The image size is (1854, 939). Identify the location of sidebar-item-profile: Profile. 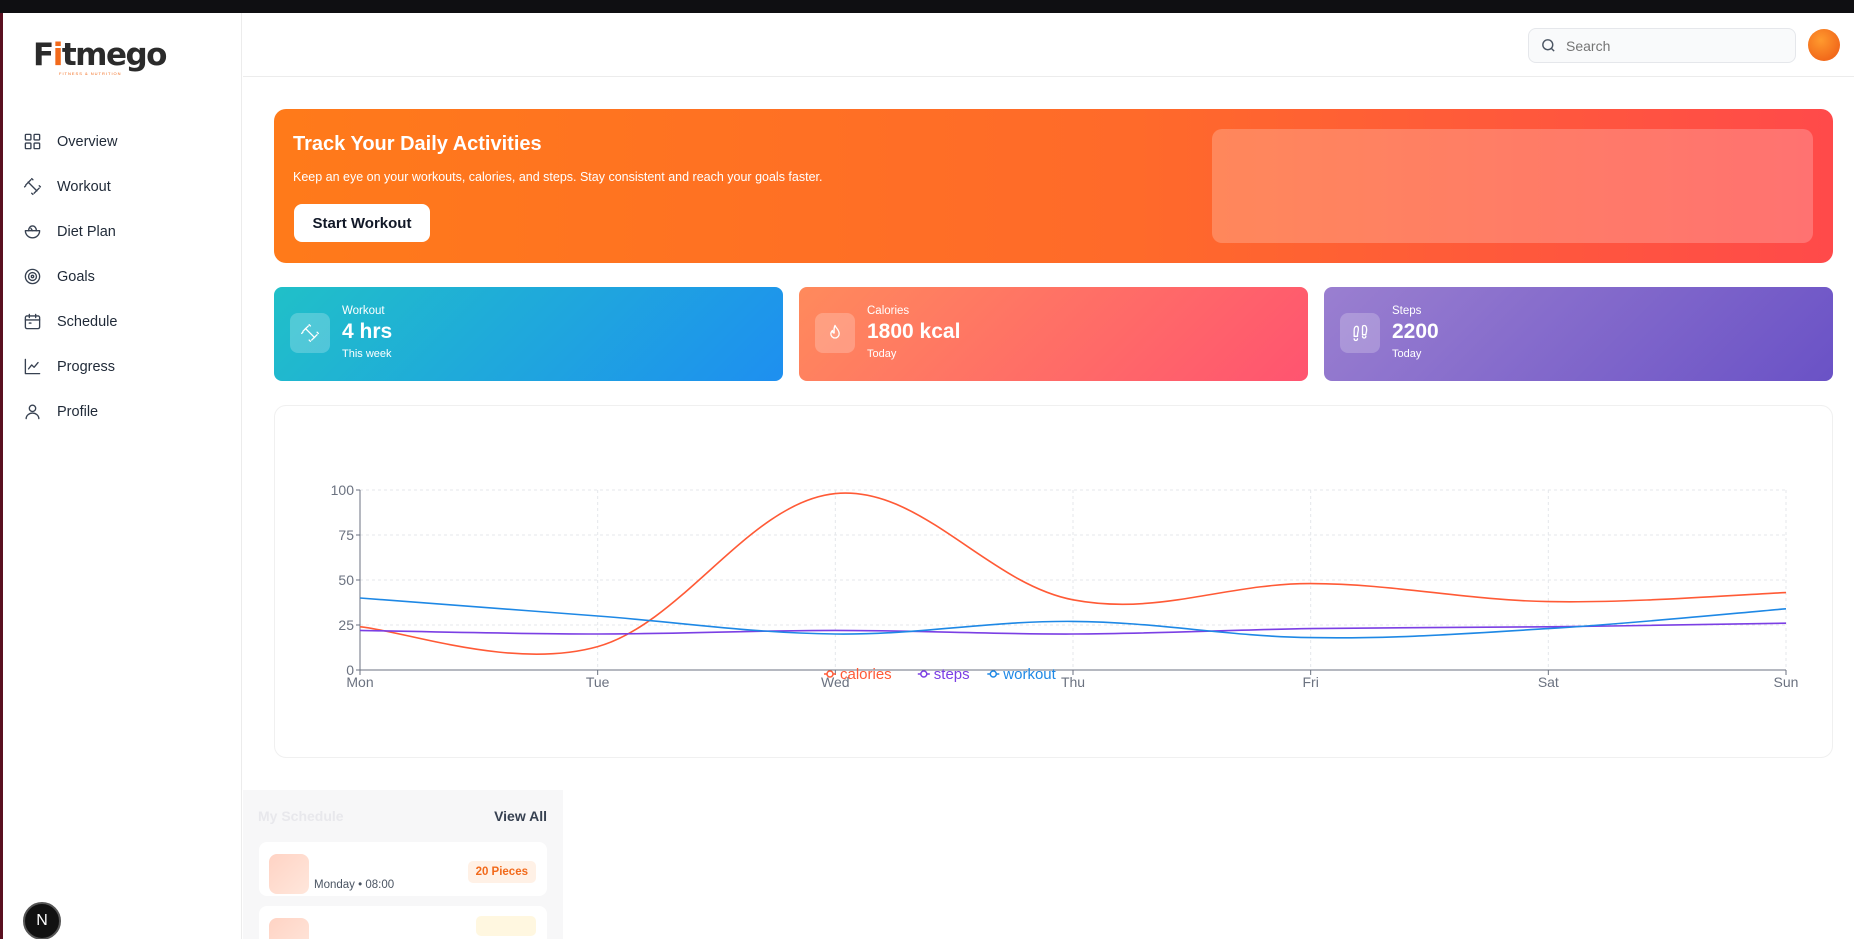
(122, 411).